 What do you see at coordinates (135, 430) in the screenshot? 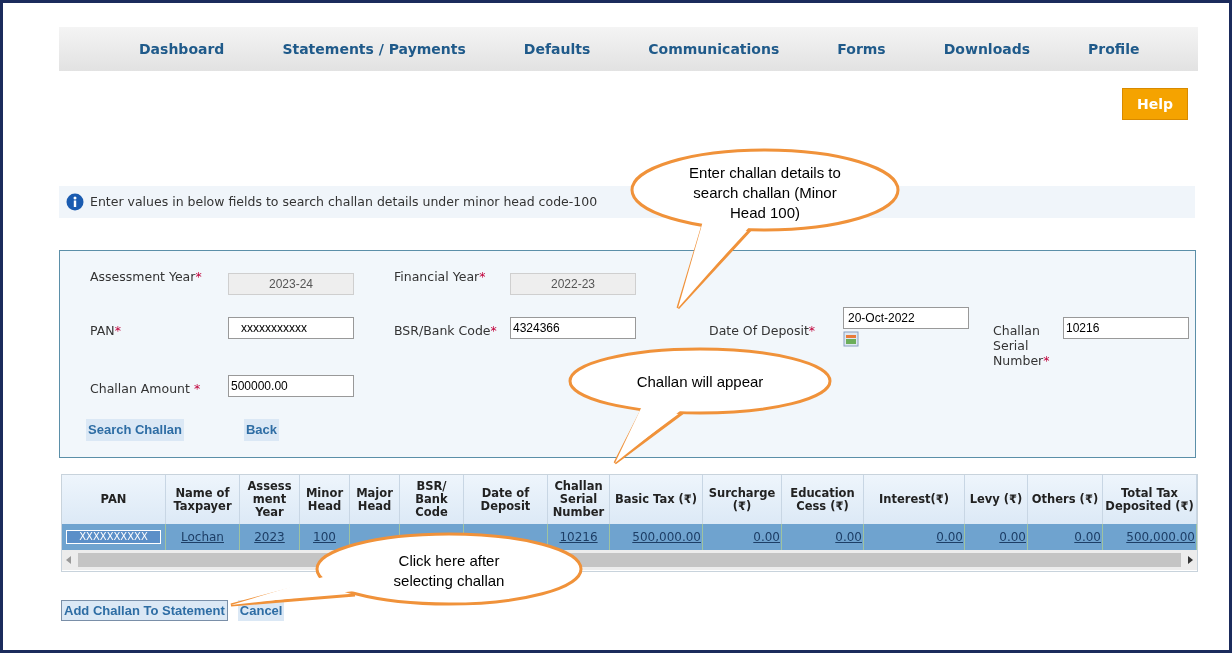
I see `action-button: Search Challan` at bounding box center [135, 430].